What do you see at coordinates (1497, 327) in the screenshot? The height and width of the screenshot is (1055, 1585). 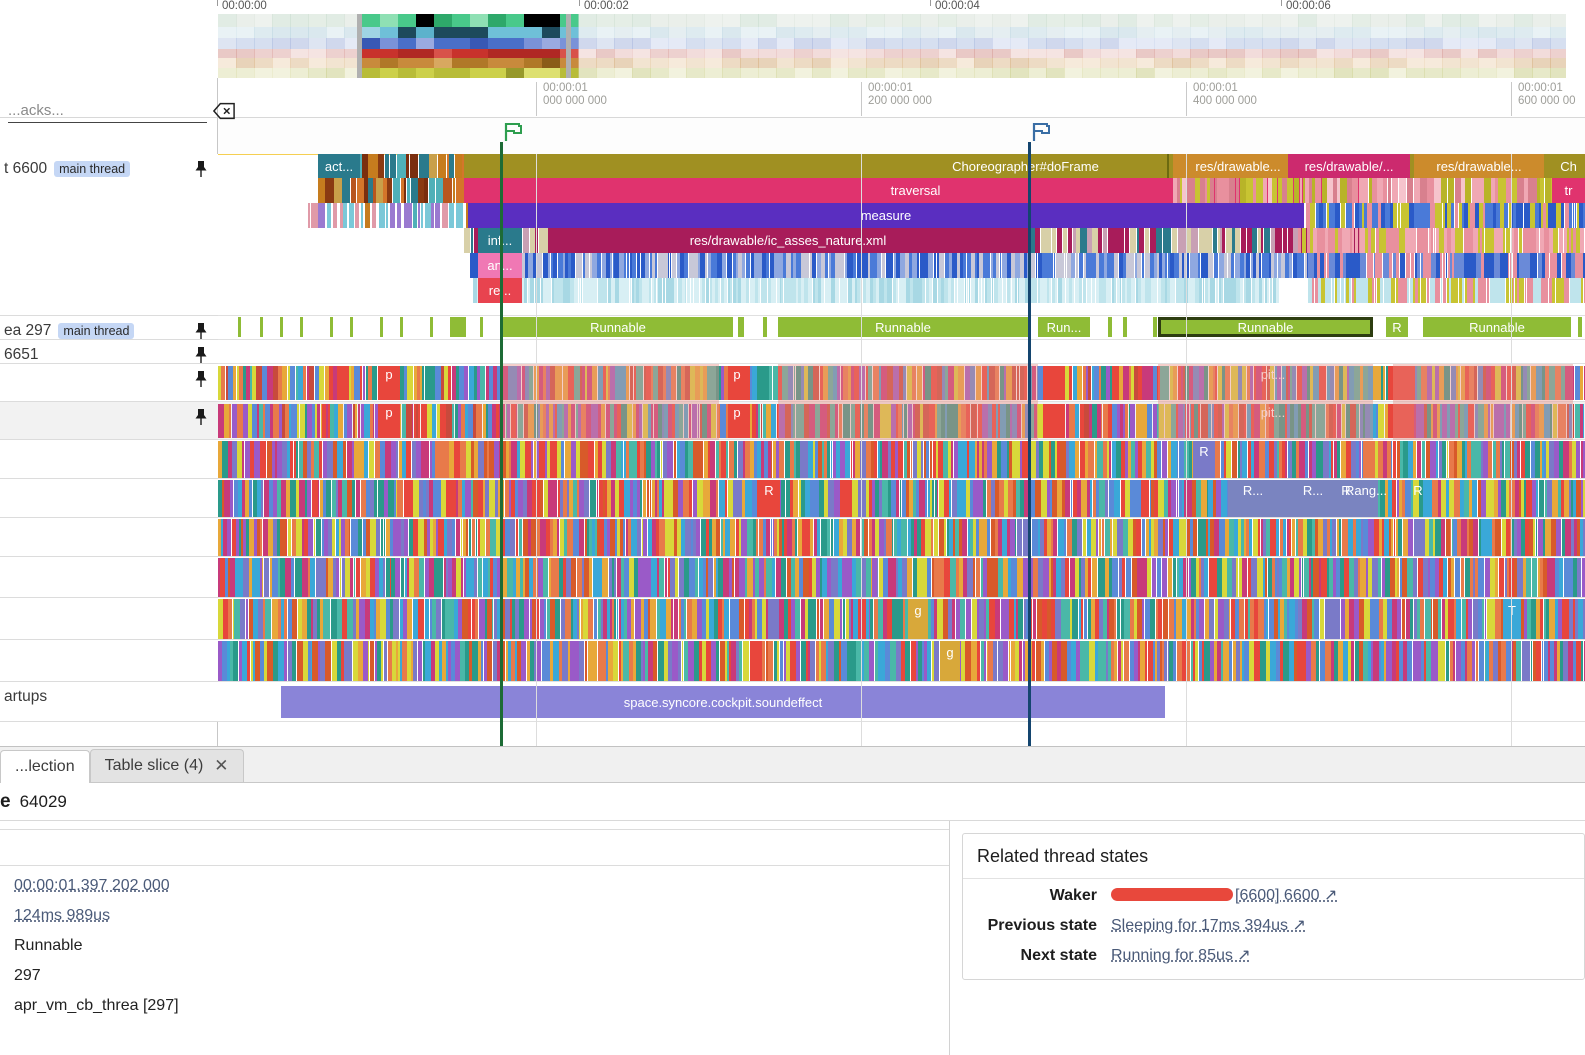 I see `slice: Runnable` at bounding box center [1497, 327].